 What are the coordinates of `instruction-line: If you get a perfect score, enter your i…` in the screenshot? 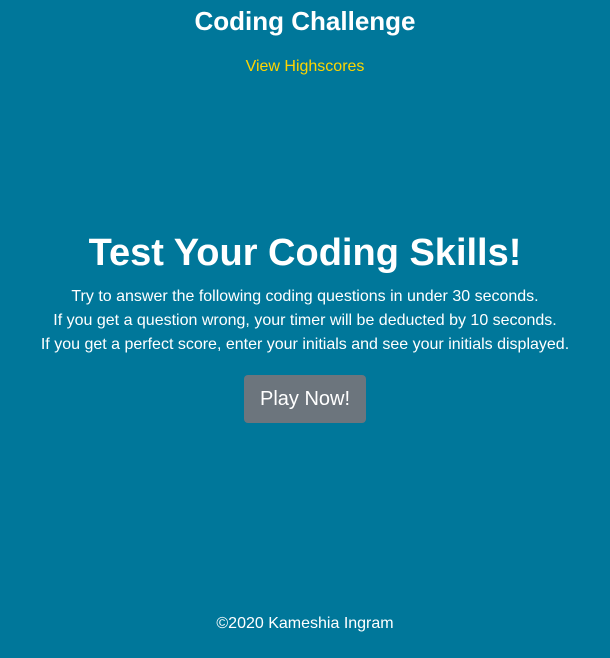 It's located at (305, 344).